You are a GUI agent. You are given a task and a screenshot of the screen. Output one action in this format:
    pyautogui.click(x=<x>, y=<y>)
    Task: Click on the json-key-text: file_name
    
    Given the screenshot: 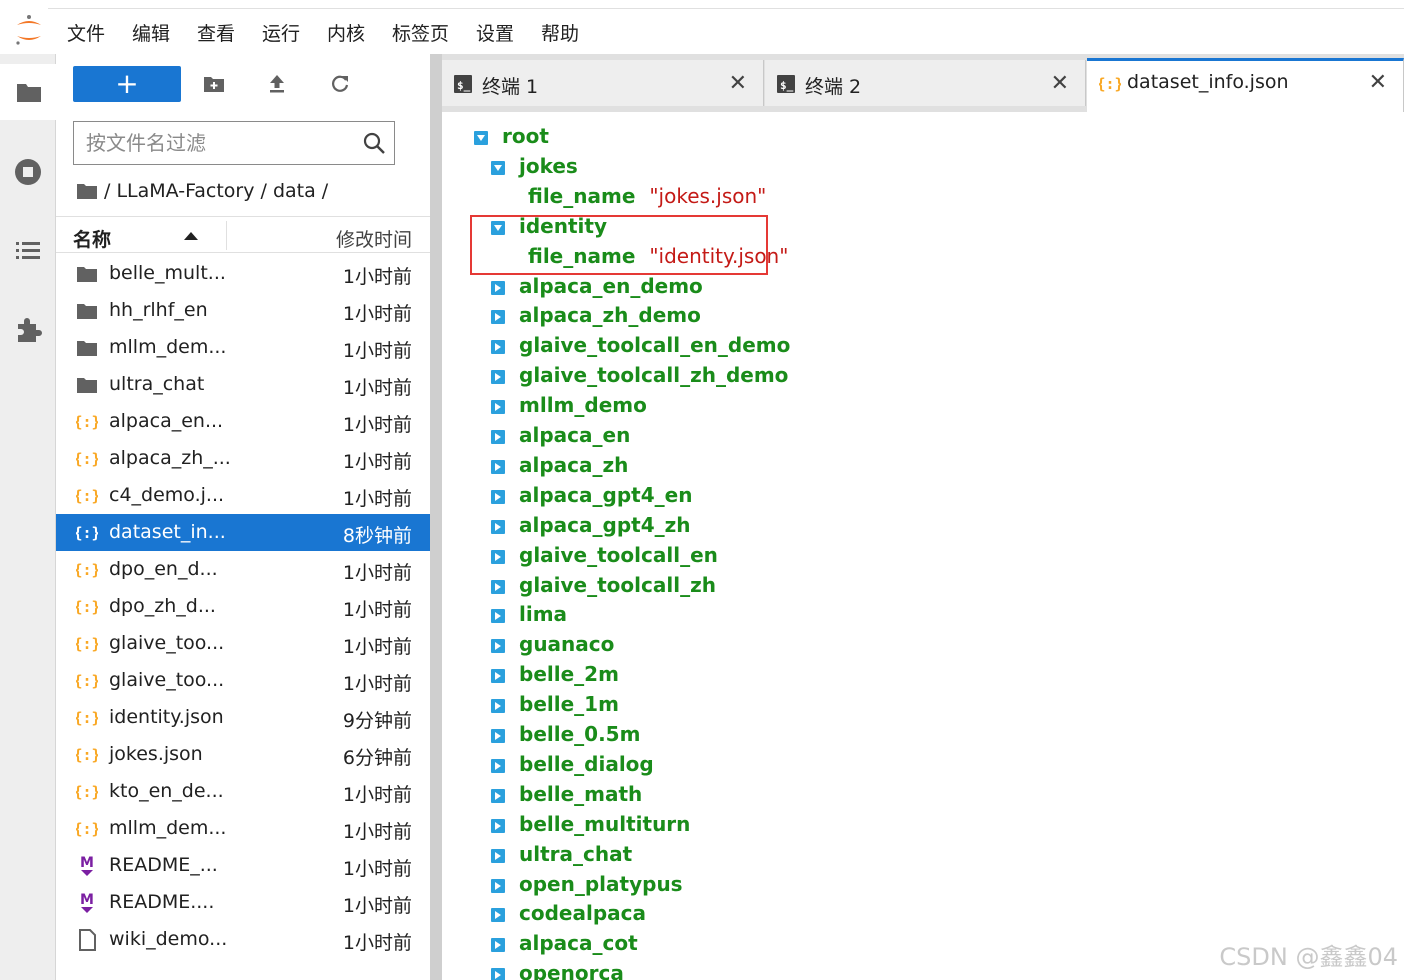 What is the action you would take?
    pyautogui.click(x=582, y=255)
    